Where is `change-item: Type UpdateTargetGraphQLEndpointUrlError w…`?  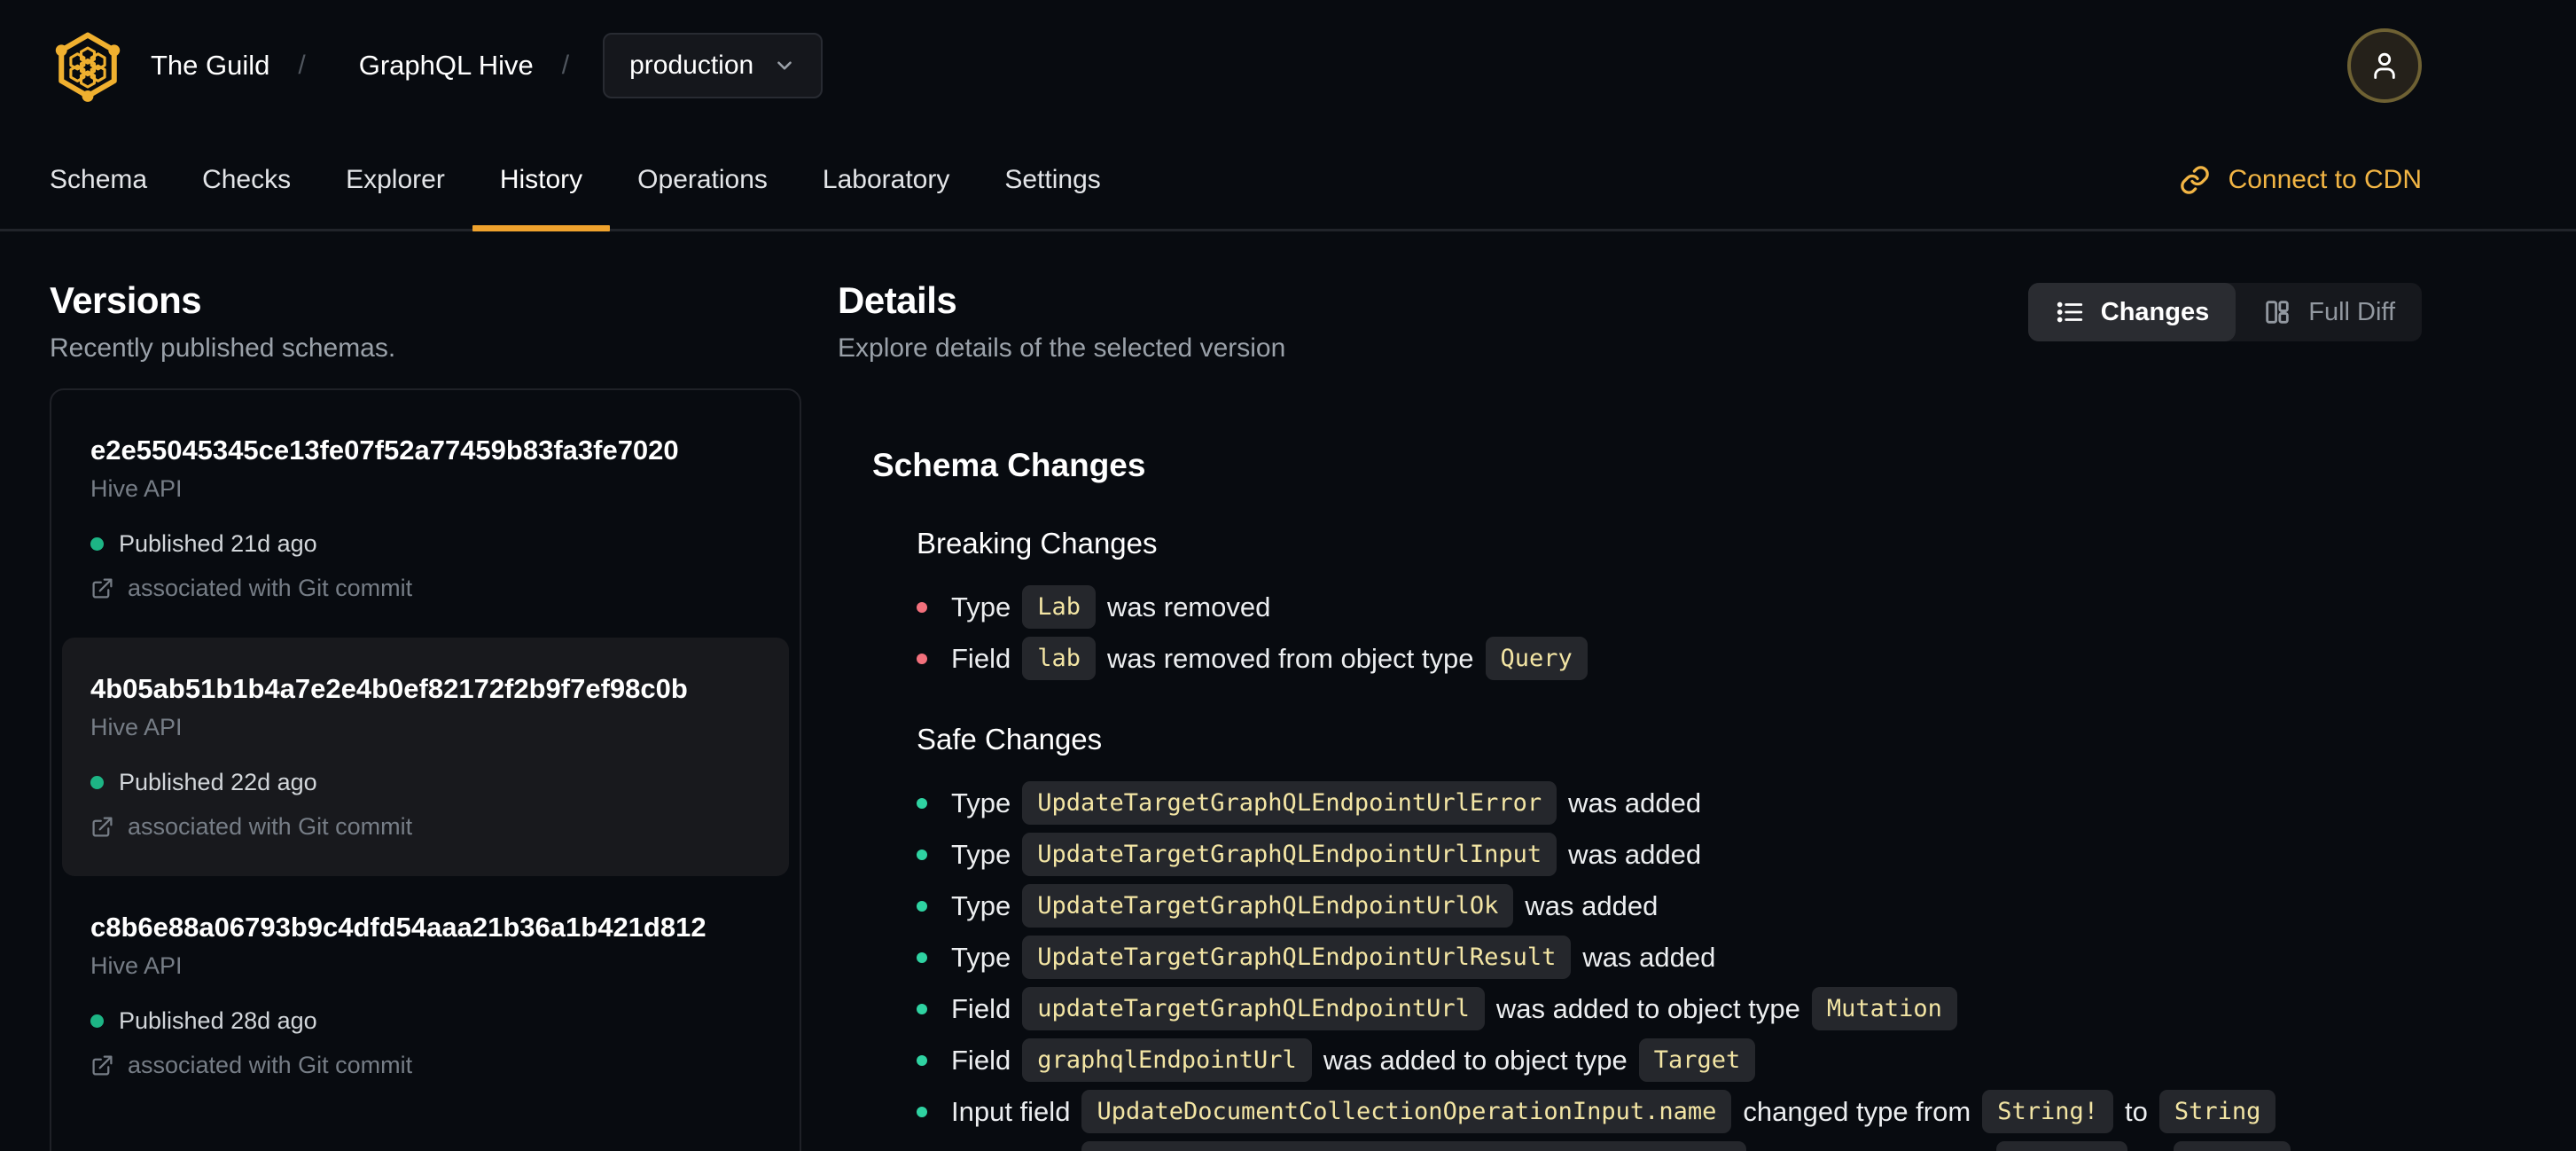 change-item: Type UpdateTargetGraphQLEndpointUrlError w… is located at coordinates (1669, 803).